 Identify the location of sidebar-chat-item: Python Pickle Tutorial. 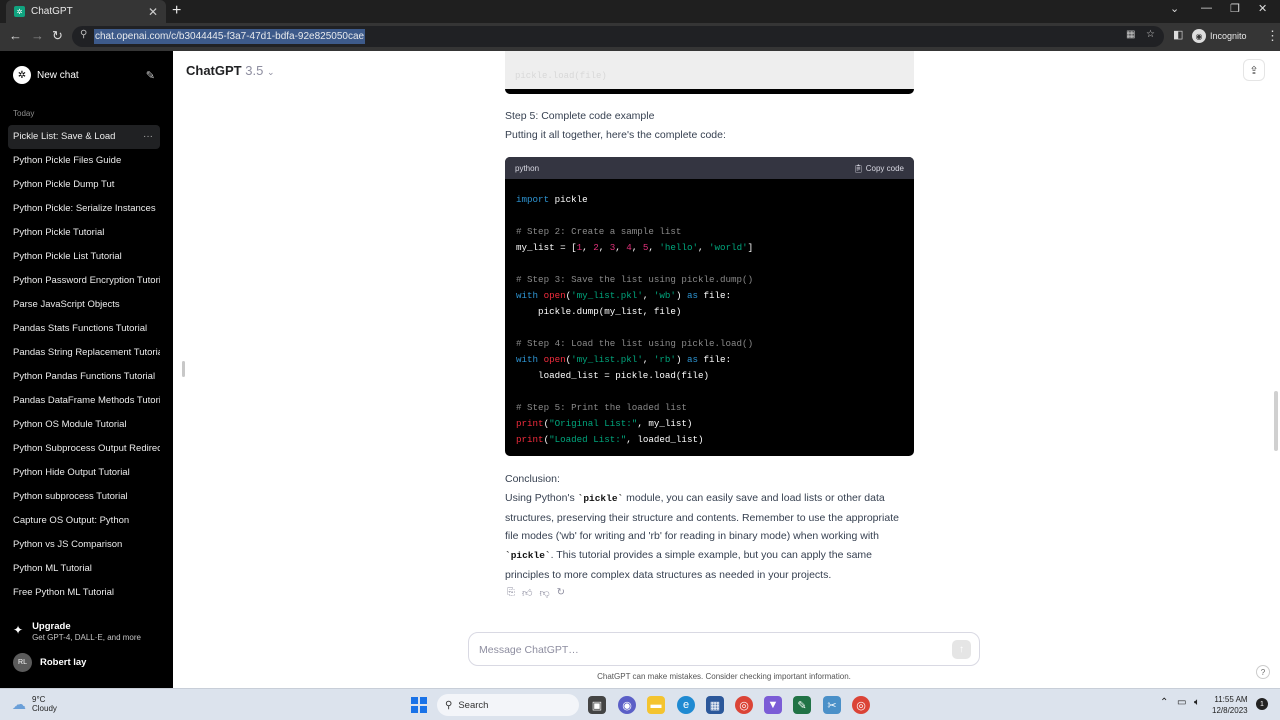
(84, 233).